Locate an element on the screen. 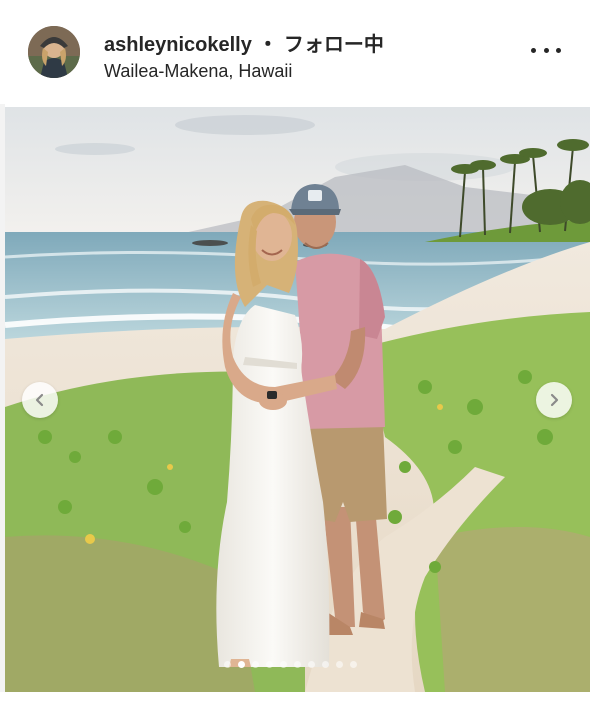 This screenshot has width=597, height=701. username-line: ashleynicokelly ・フォロー中 is located at coordinates (244, 42).